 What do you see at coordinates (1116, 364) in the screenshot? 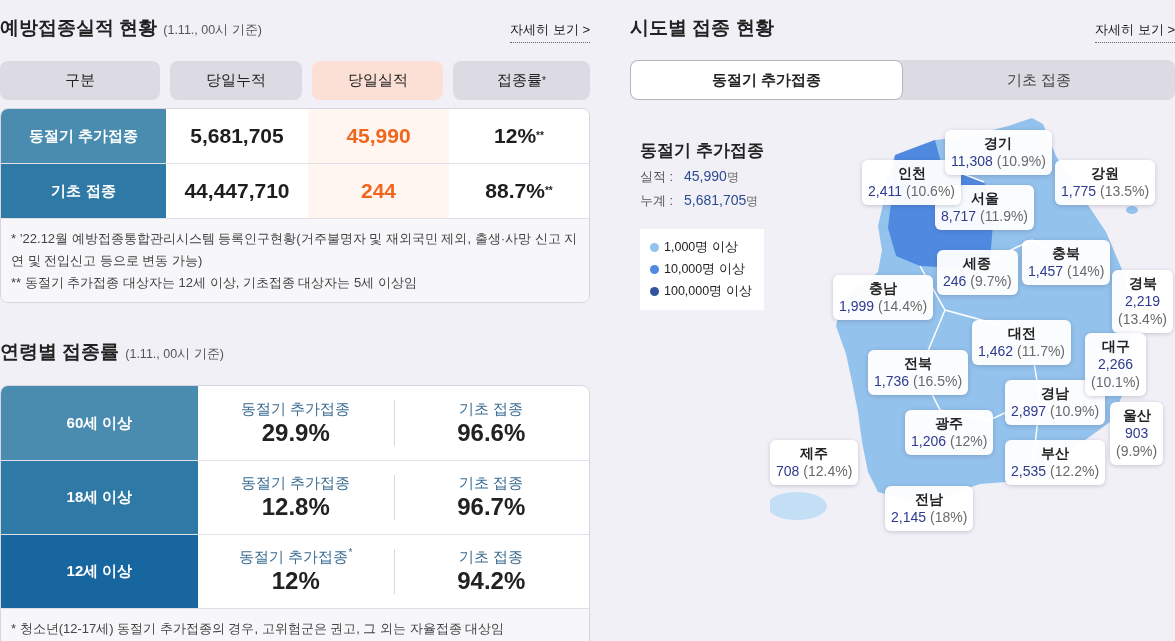
I see `region-count: 2,266` at bounding box center [1116, 364].